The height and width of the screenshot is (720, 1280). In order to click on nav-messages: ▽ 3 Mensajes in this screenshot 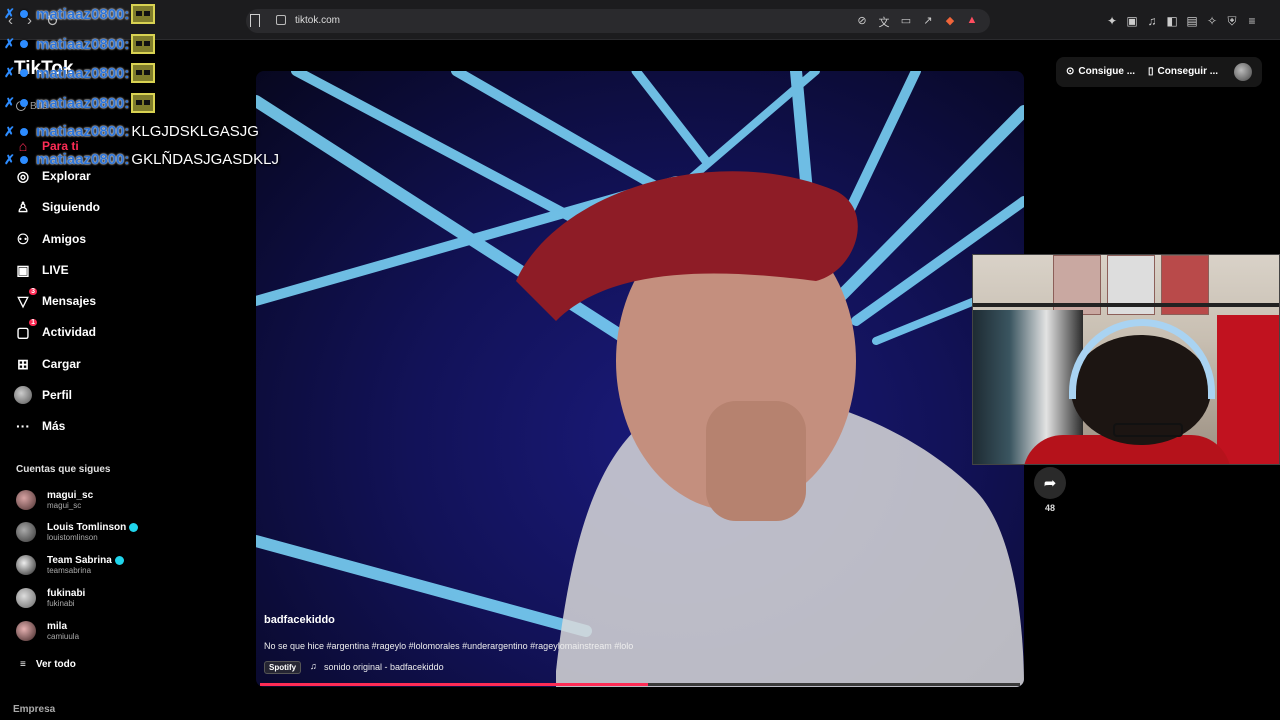, I will do `click(55, 299)`.